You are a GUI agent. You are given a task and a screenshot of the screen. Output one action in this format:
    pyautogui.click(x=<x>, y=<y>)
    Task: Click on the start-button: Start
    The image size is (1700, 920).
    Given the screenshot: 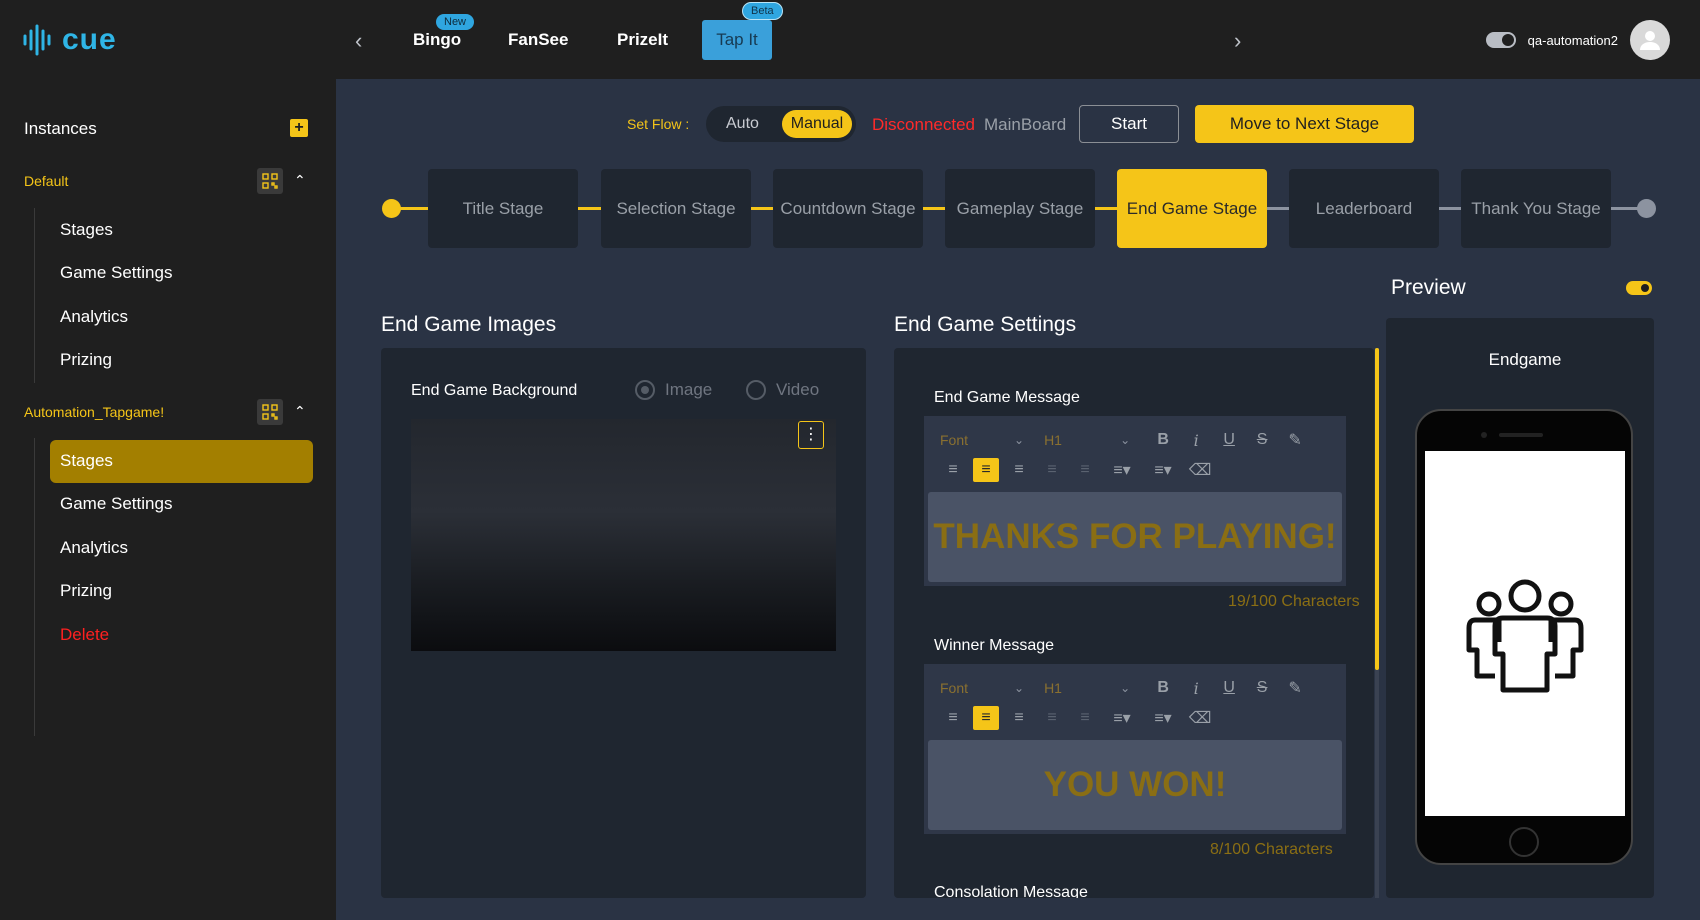 What is the action you would take?
    pyautogui.click(x=1129, y=124)
    